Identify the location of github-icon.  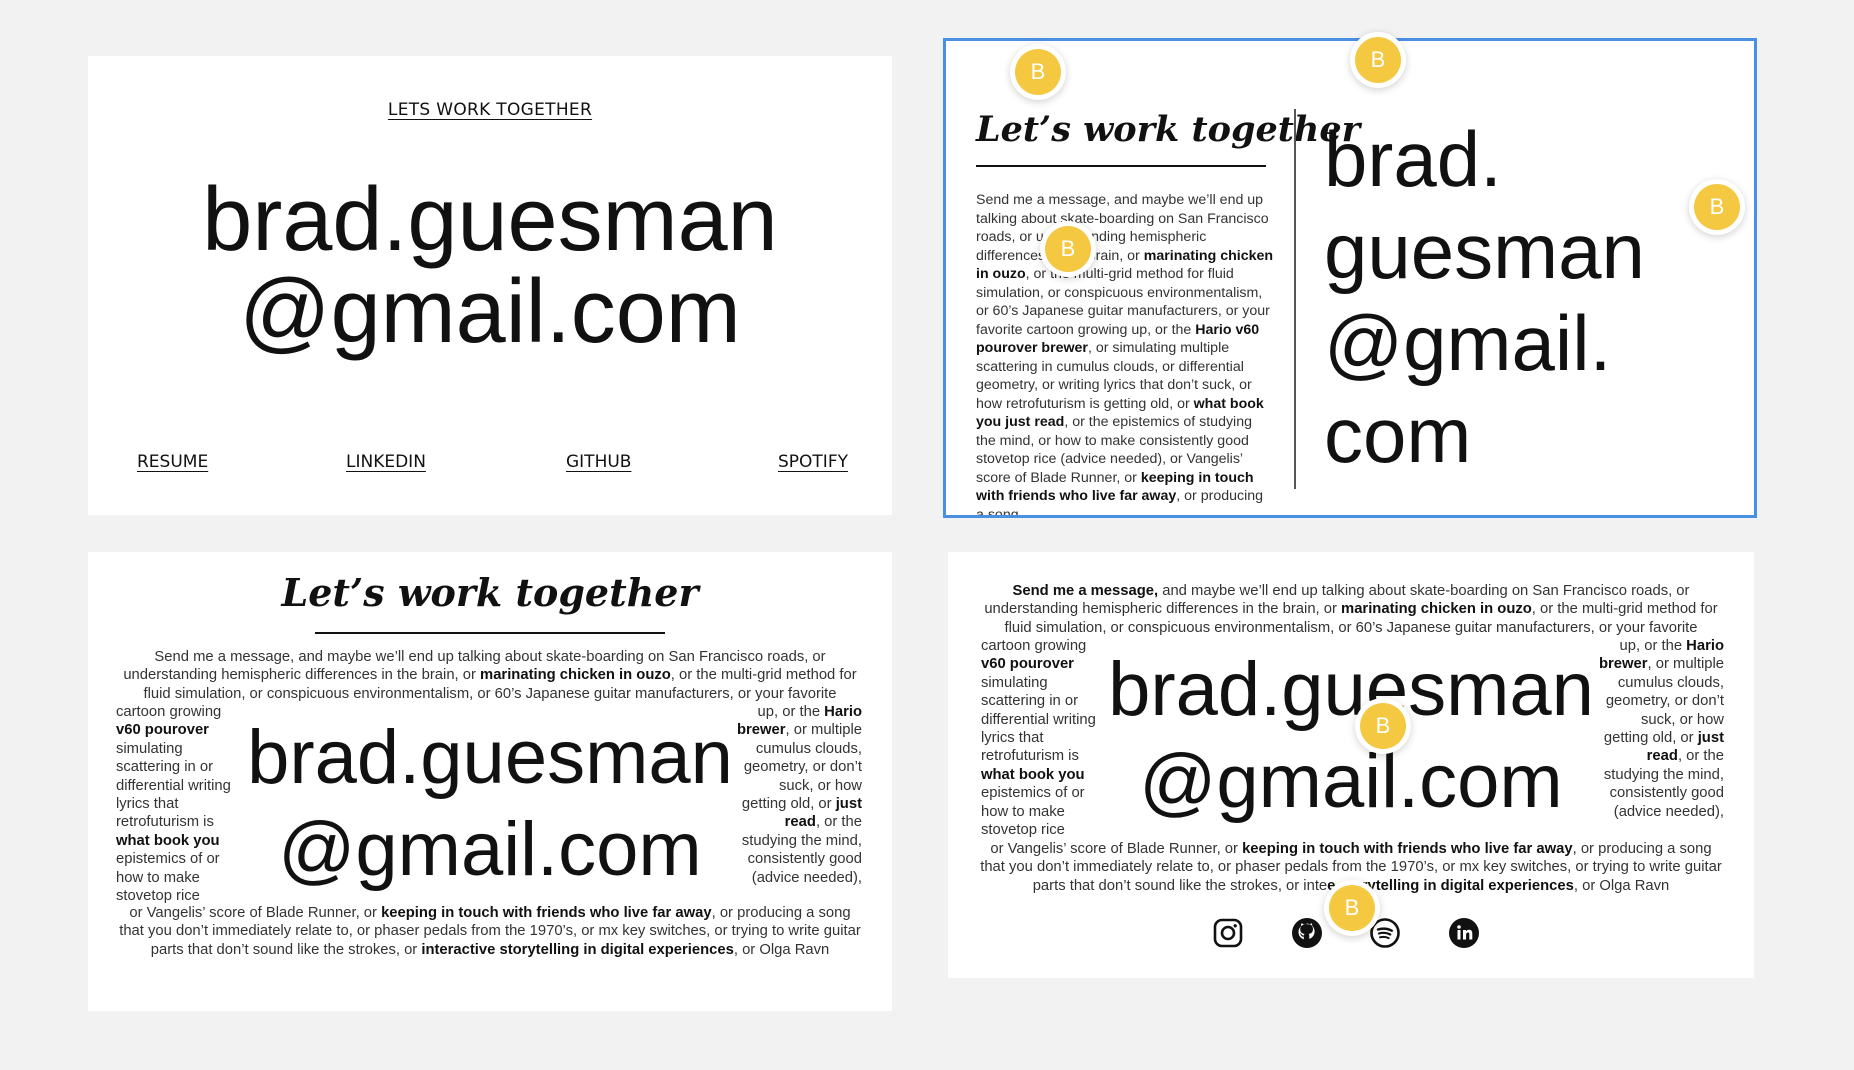
(1307, 933).